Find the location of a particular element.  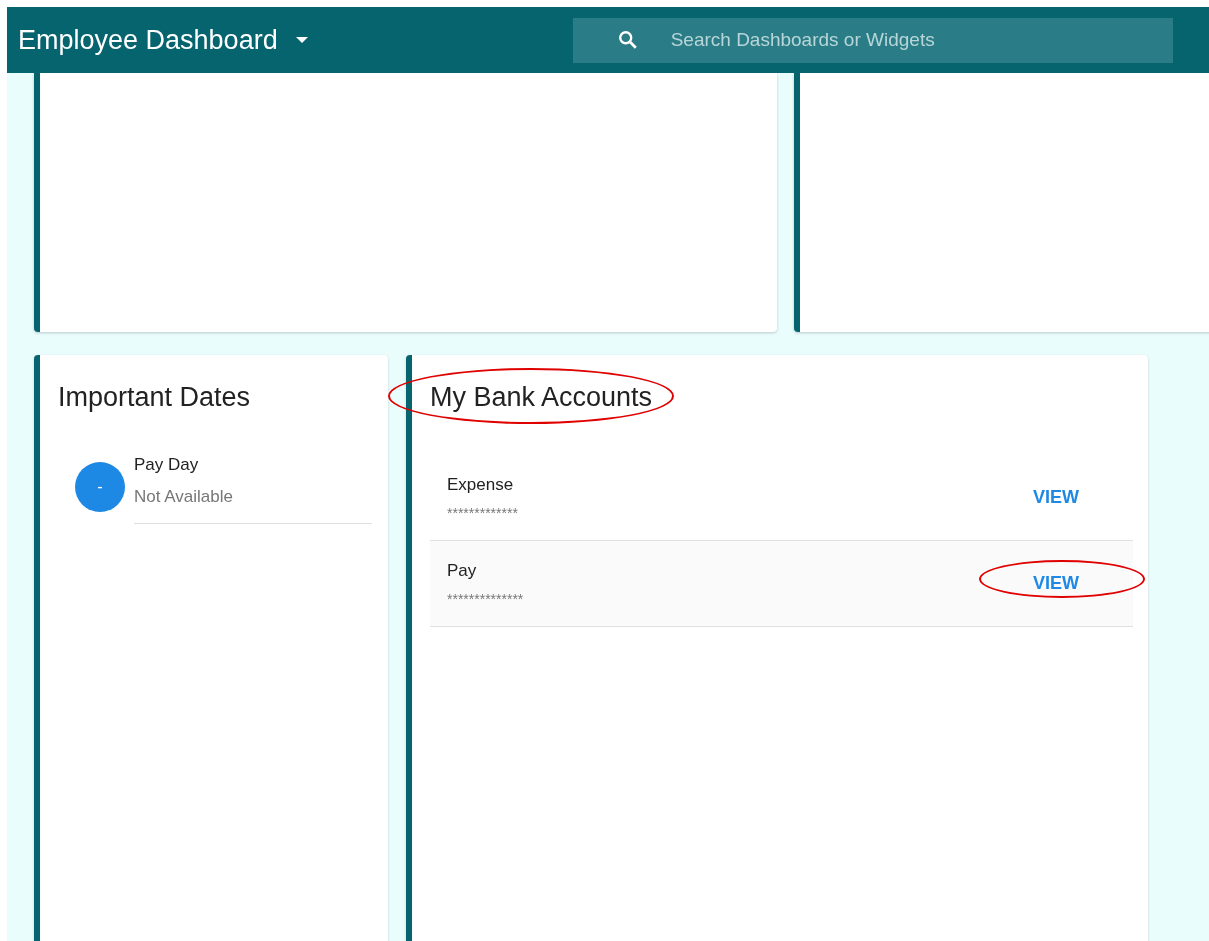

card-title: Important Dates is located at coordinates (154, 397).